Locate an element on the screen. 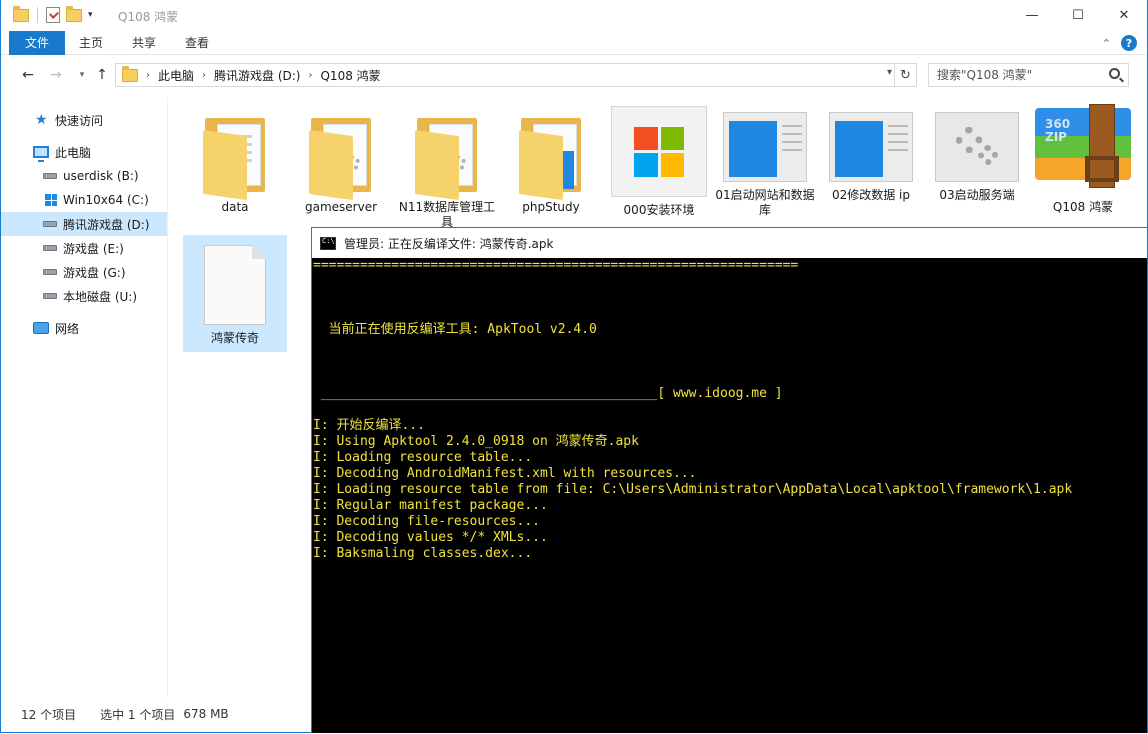  file-name: phpStudy is located at coordinates (551, 207).